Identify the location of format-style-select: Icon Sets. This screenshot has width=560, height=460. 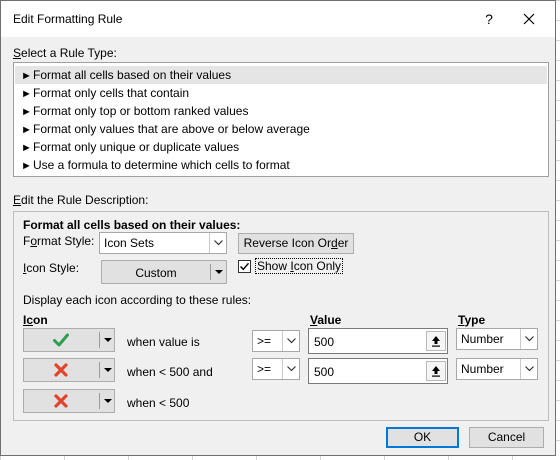
(163, 243).